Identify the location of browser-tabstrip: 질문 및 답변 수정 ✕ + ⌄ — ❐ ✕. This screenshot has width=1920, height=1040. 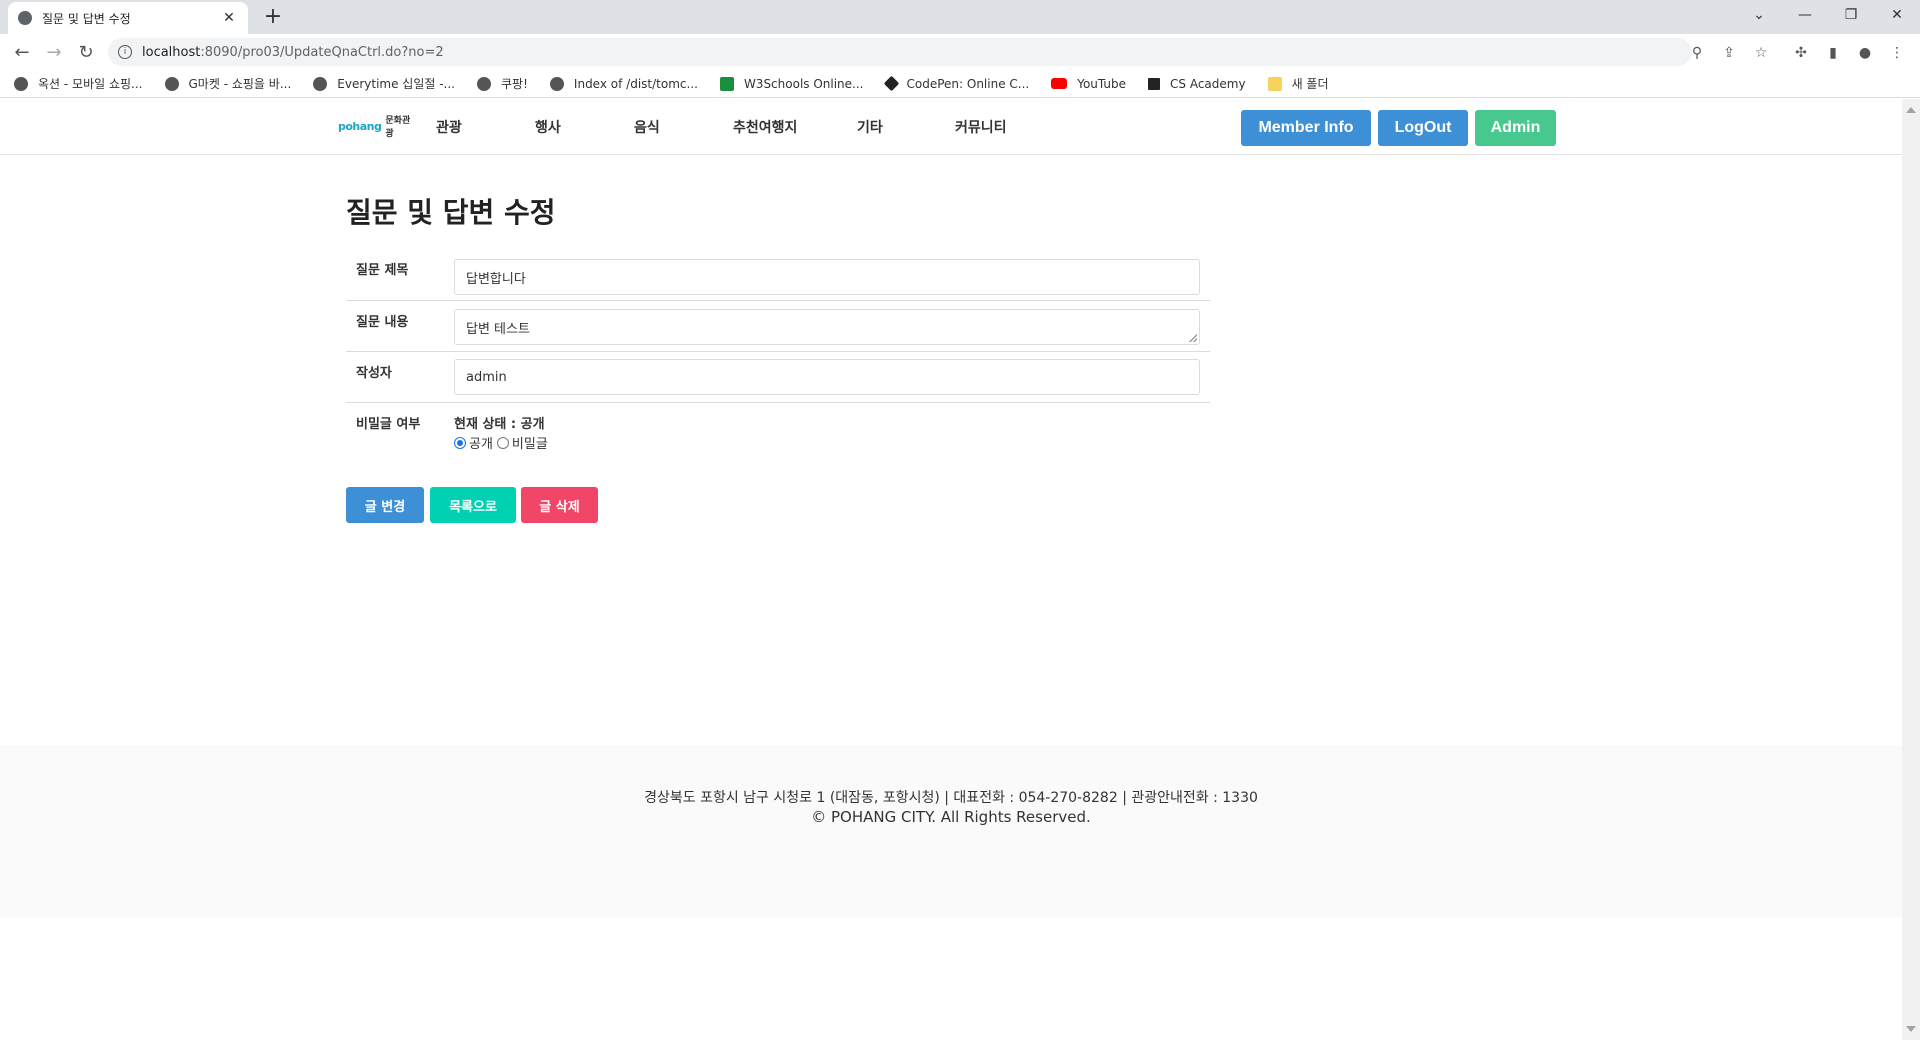
(960, 17).